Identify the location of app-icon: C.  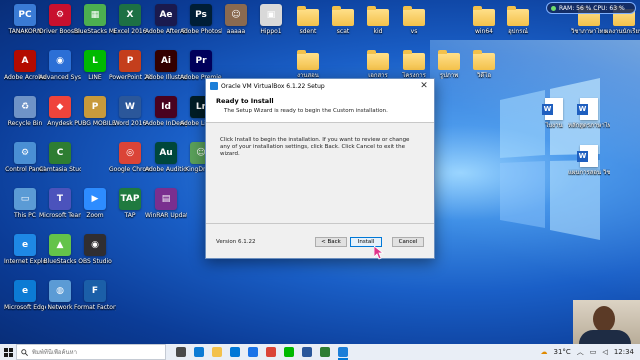
(60, 153).